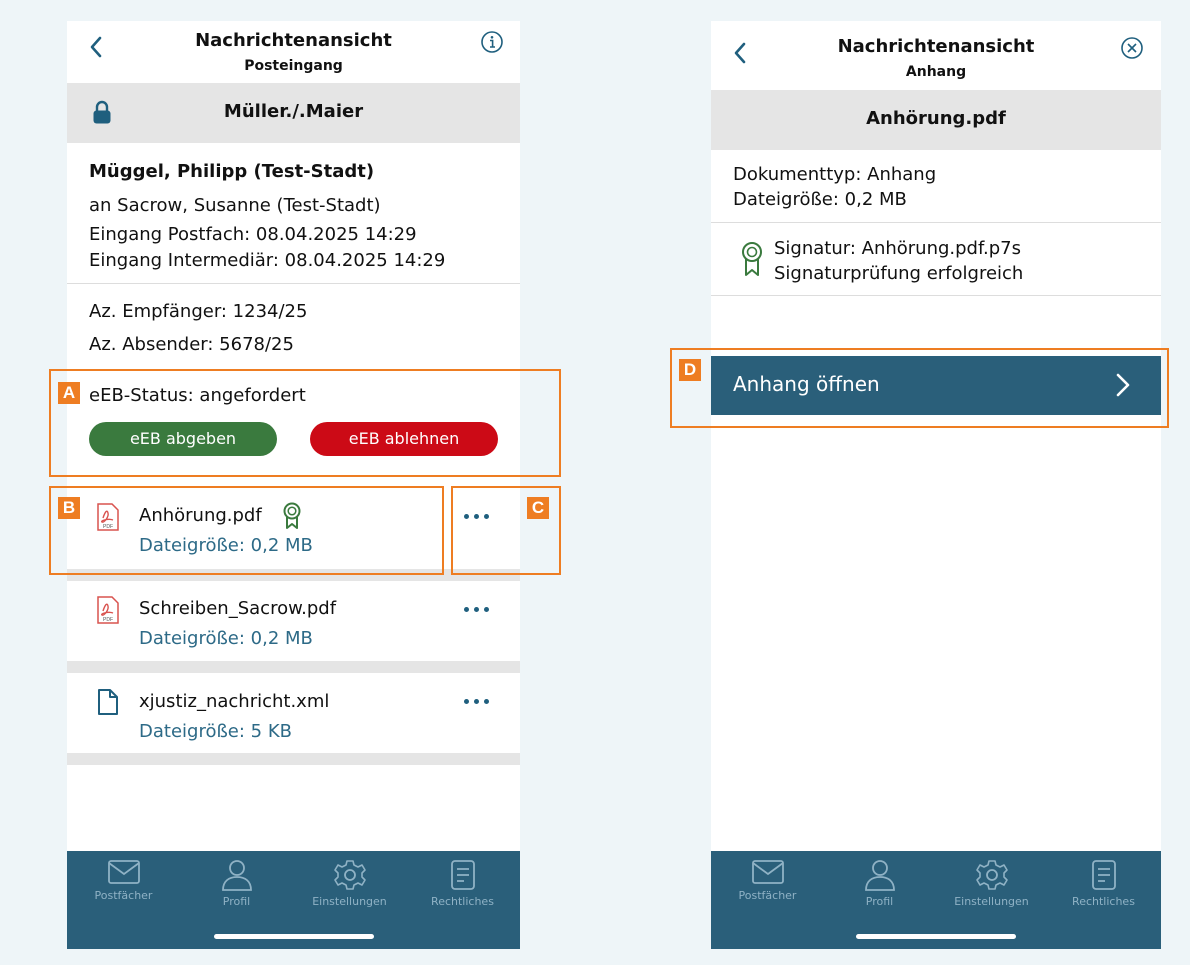 The image size is (1190, 965). I want to click on callout-box-a, so click(305, 423).